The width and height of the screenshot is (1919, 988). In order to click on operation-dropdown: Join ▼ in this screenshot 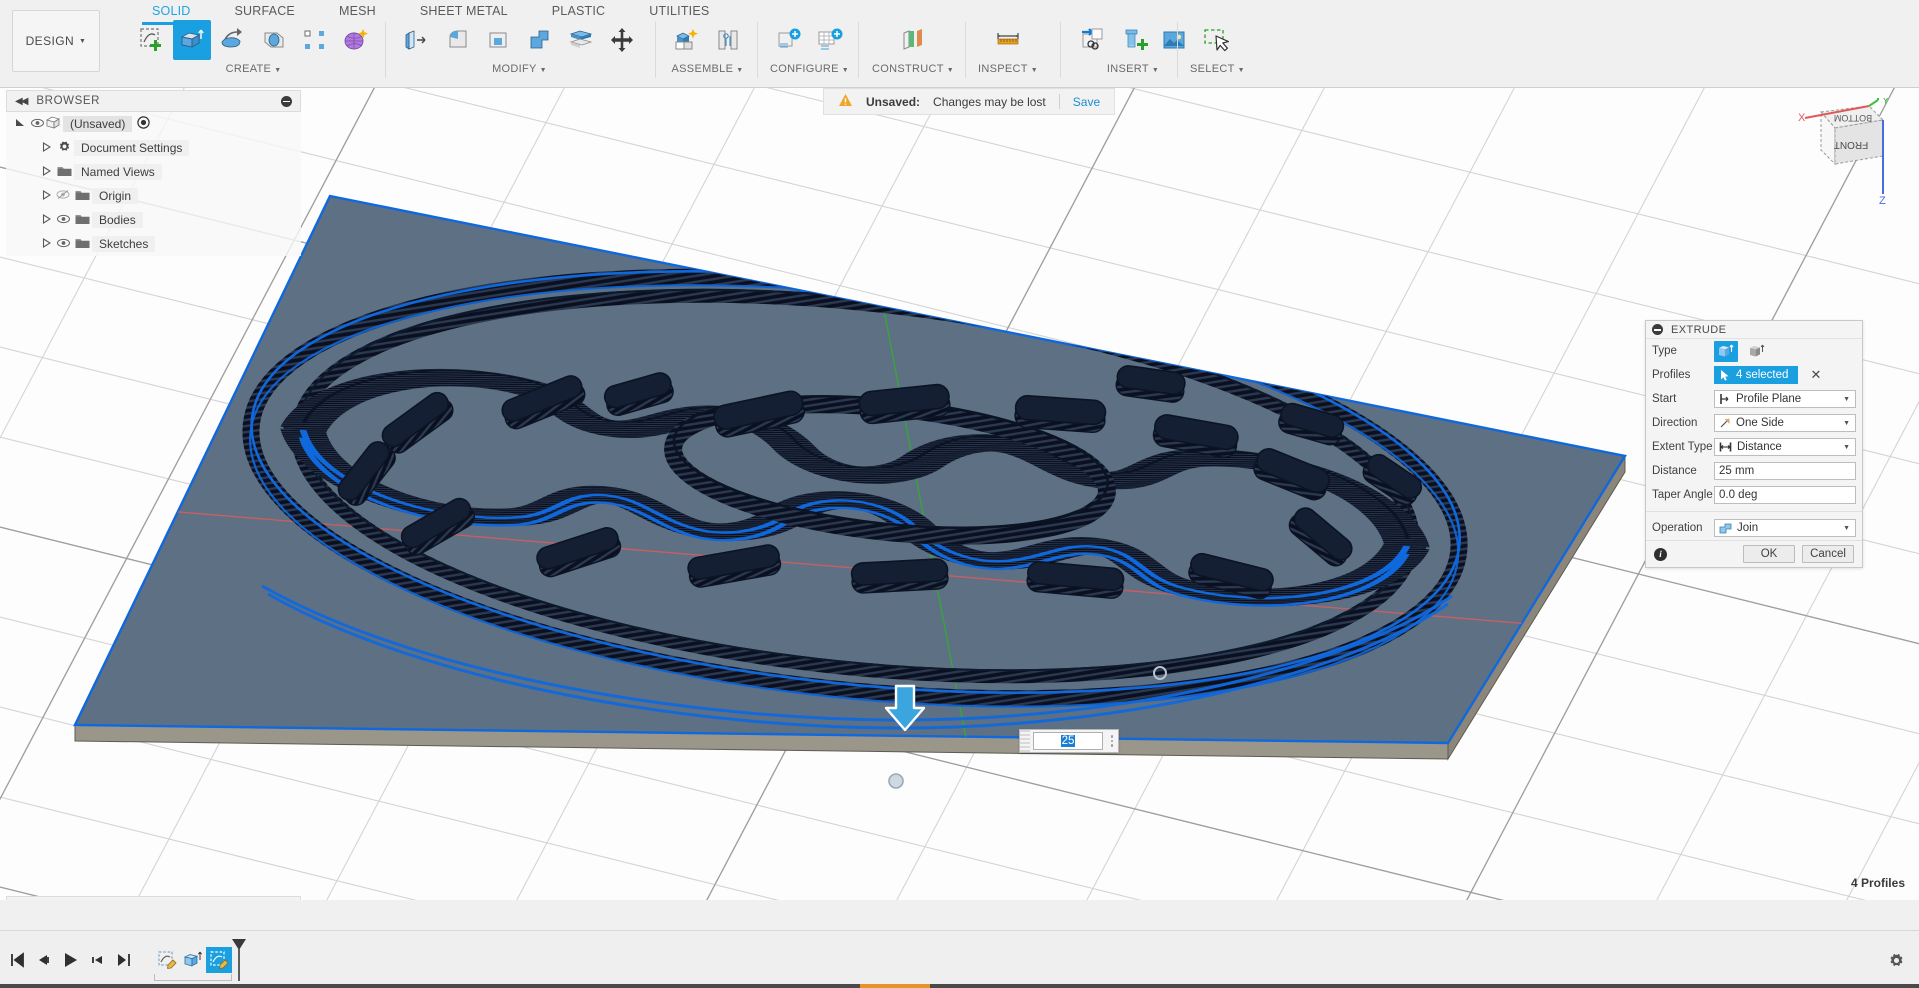, I will do `click(1785, 528)`.